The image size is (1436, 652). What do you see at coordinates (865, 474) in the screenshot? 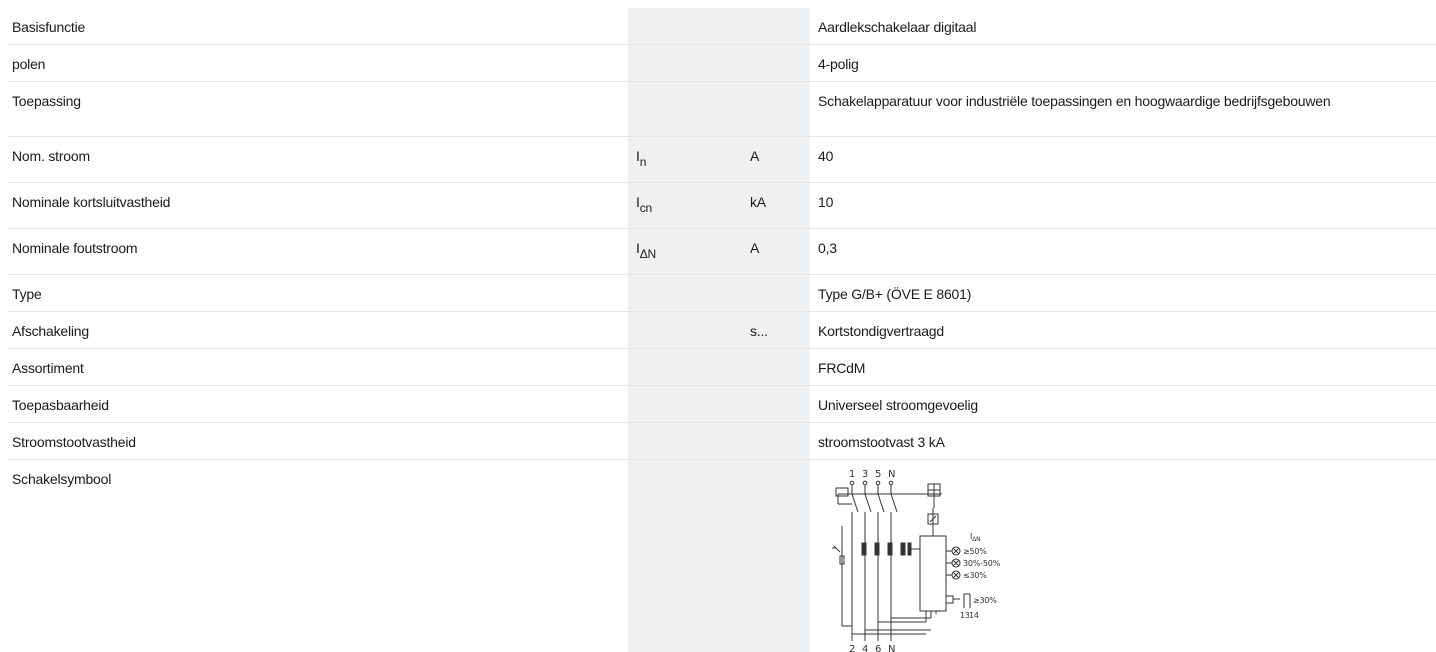
I see `top-terminal-3: 3` at bounding box center [865, 474].